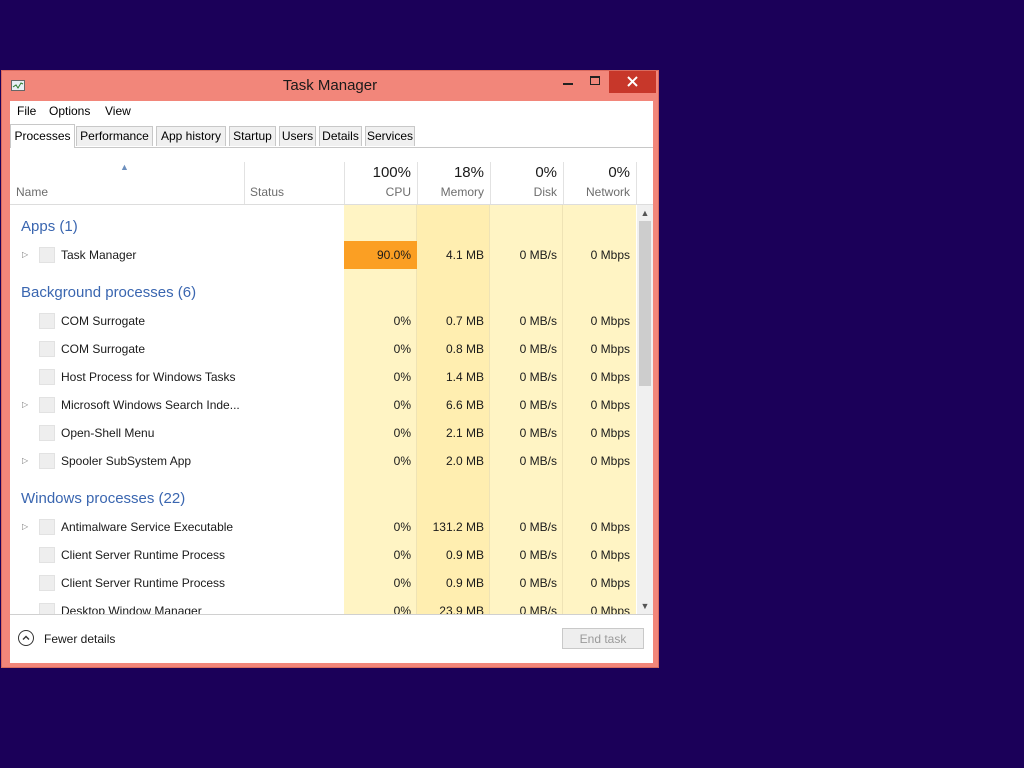  Describe the element at coordinates (297, 136) in the screenshot. I see `tab-users: Users` at that location.